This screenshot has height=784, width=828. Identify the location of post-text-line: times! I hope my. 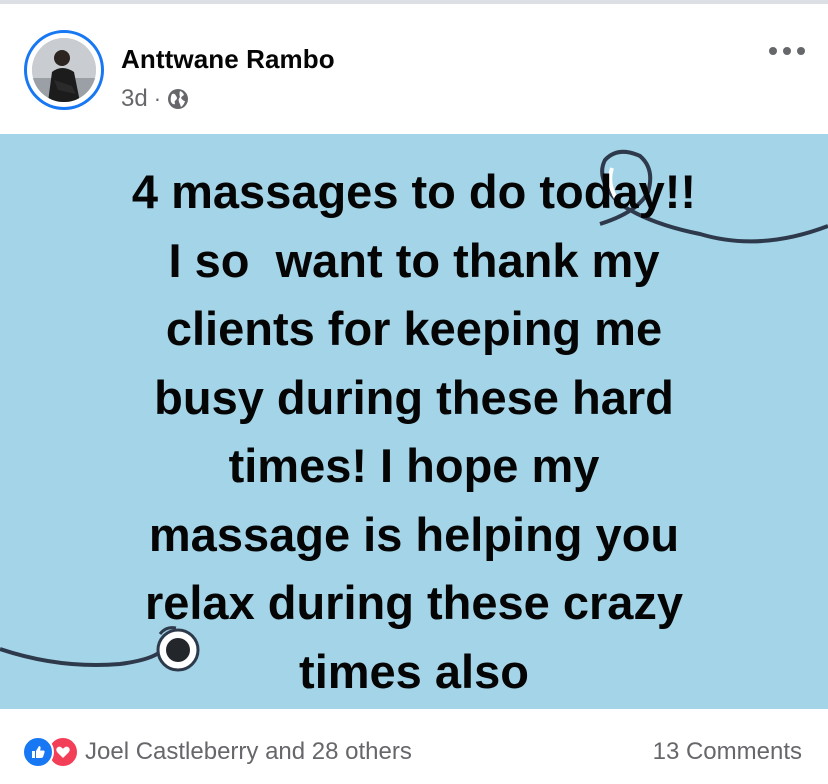
(414, 465).